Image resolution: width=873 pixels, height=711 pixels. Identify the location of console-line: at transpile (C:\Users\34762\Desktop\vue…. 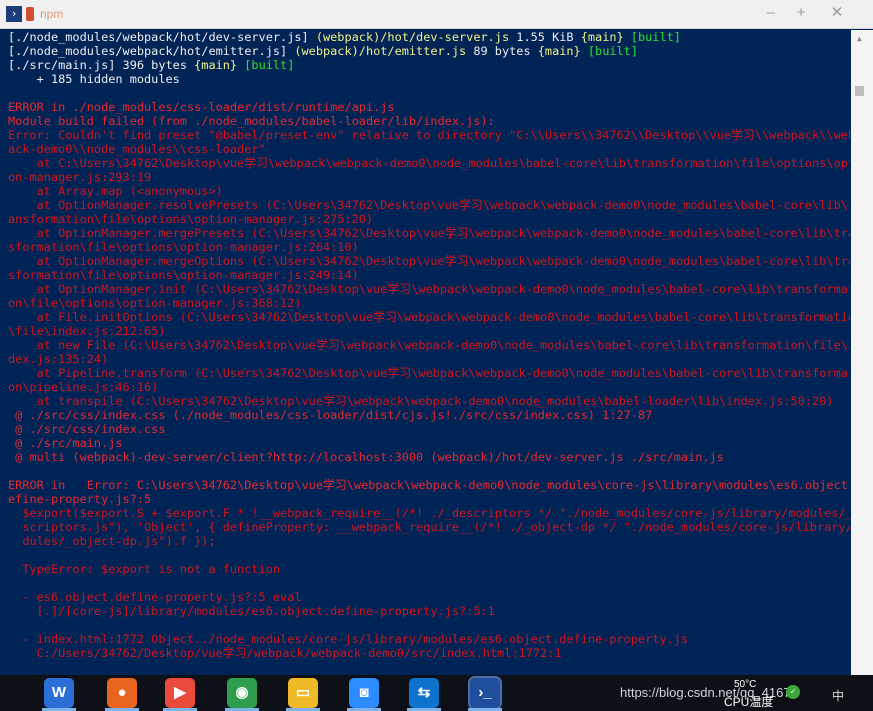
(429, 401).